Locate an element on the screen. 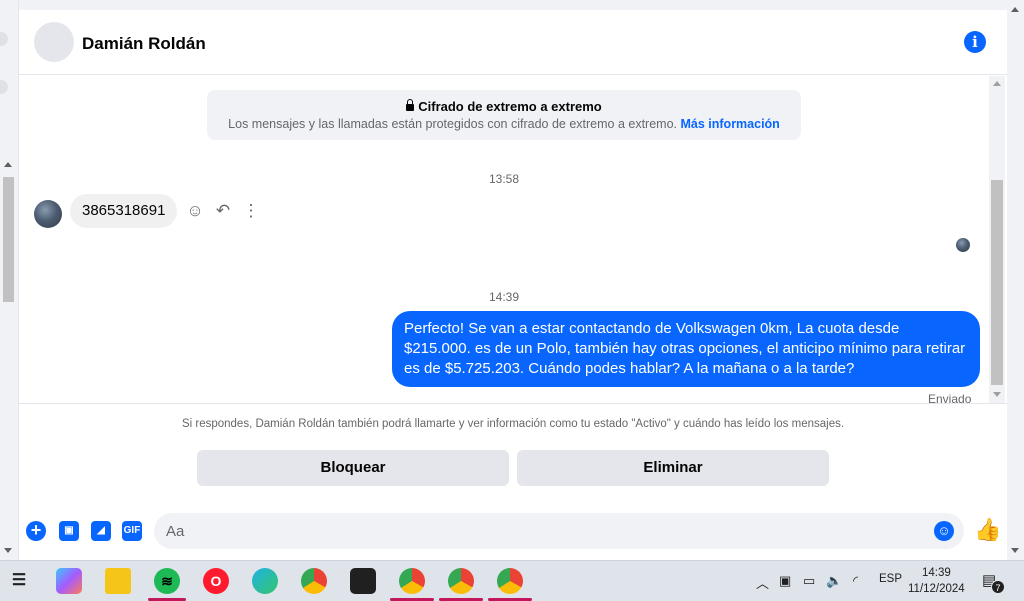  message-actions: ☺ ↶ ⋮ is located at coordinates (223, 211).